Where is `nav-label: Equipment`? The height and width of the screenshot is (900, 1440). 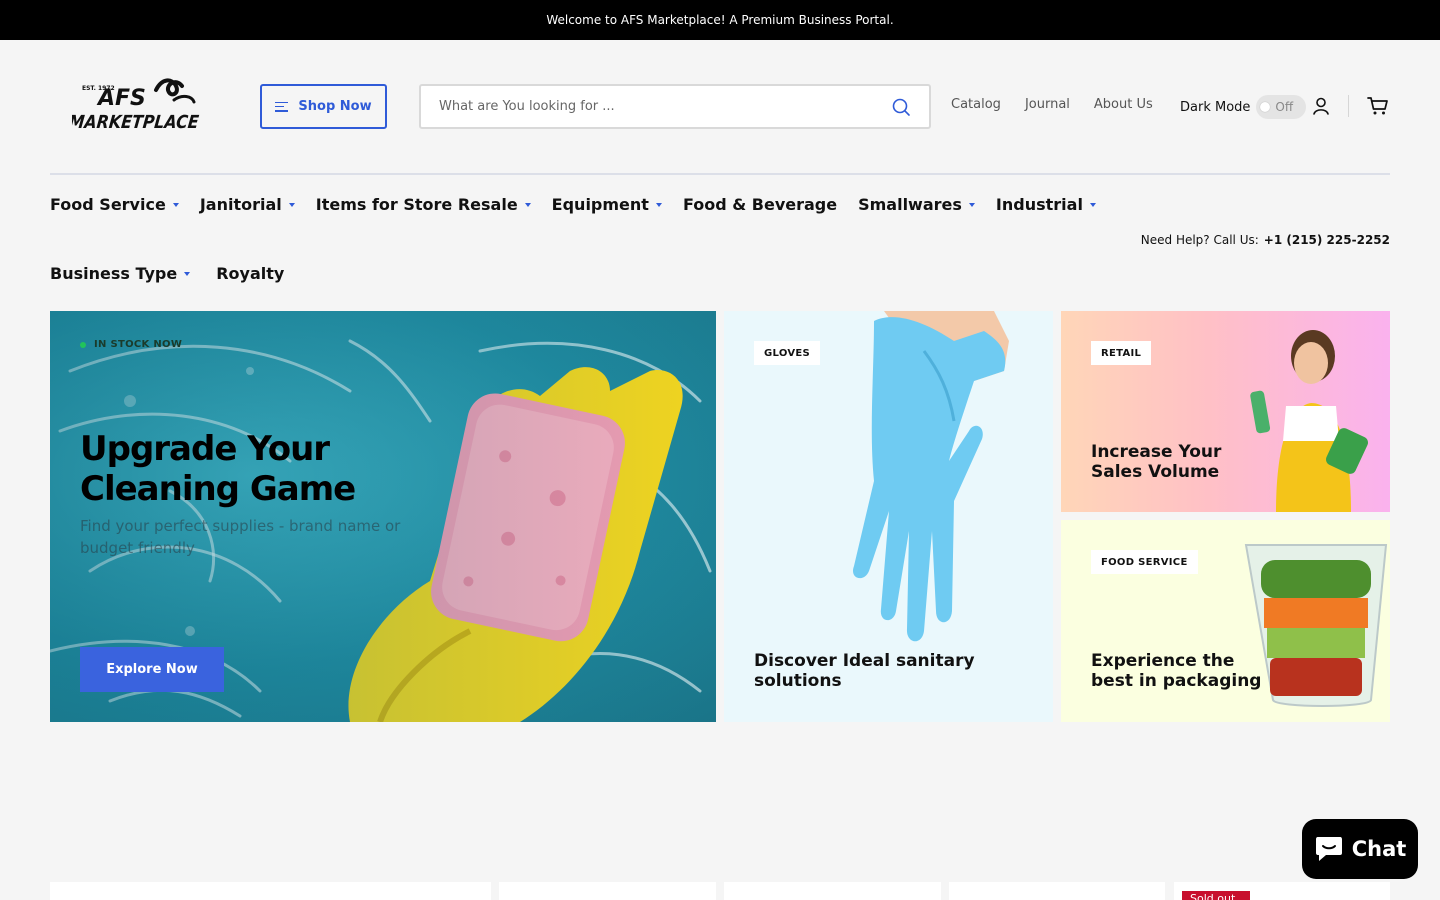
nav-label: Equipment is located at coordinates (600, 204).